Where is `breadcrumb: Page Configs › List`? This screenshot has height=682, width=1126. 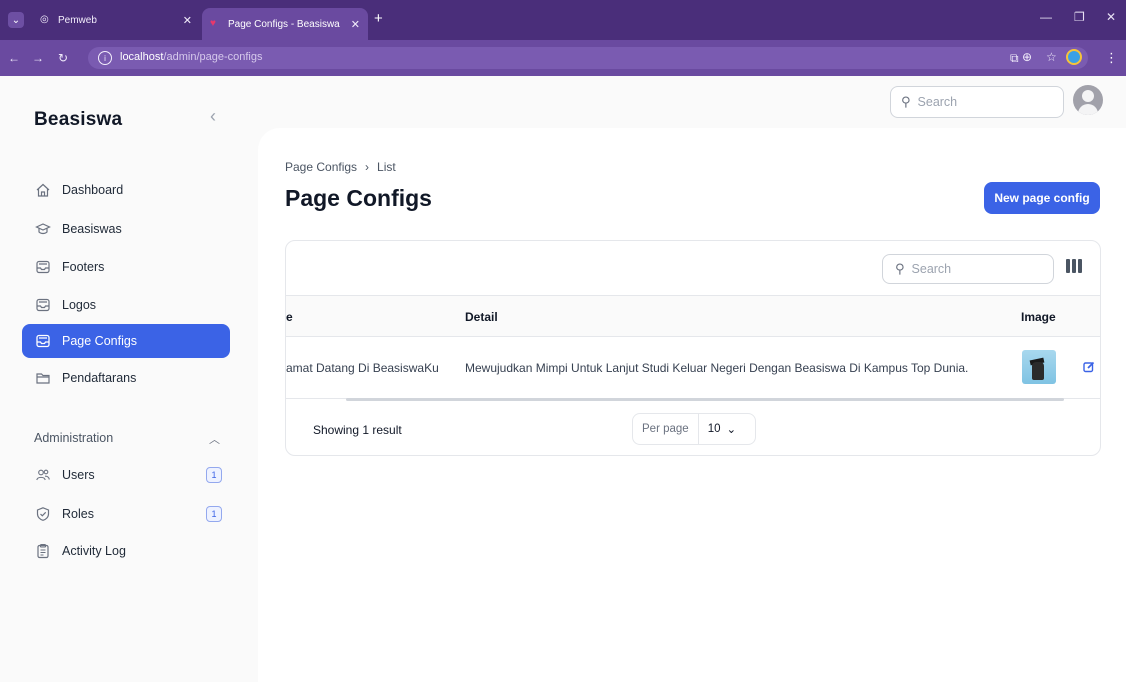
breadcrumb: Page Configs › List is located at coordinates (340, 167).